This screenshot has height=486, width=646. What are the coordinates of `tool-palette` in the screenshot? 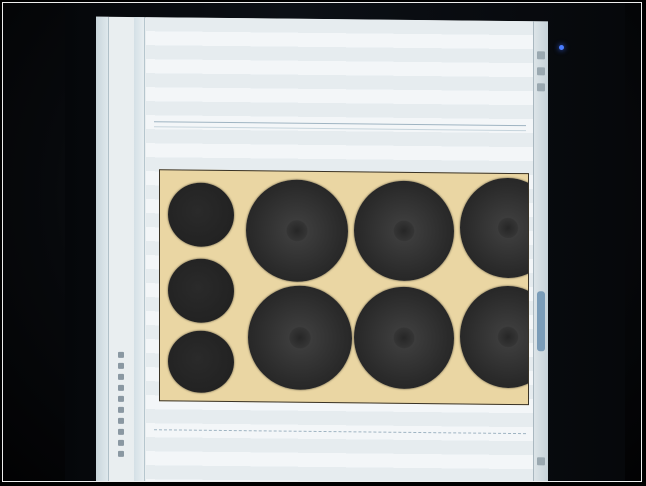 It's located at (121, 407).